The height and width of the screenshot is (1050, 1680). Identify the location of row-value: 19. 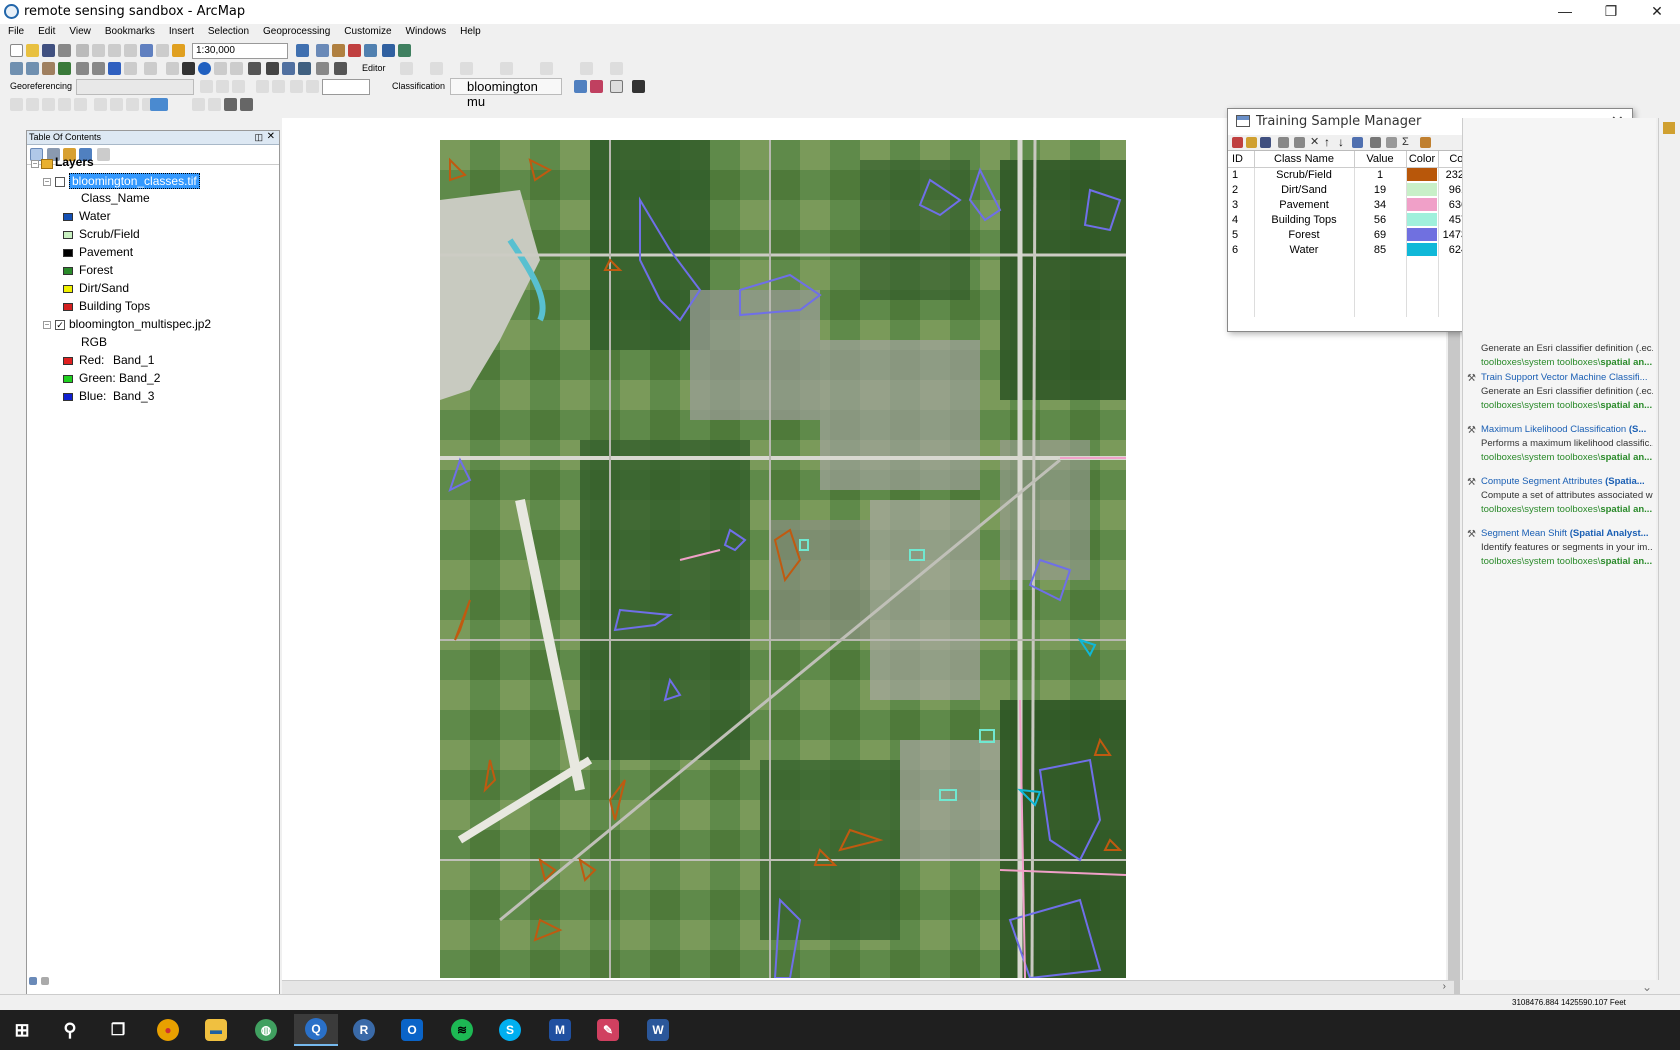
(1380, 189).